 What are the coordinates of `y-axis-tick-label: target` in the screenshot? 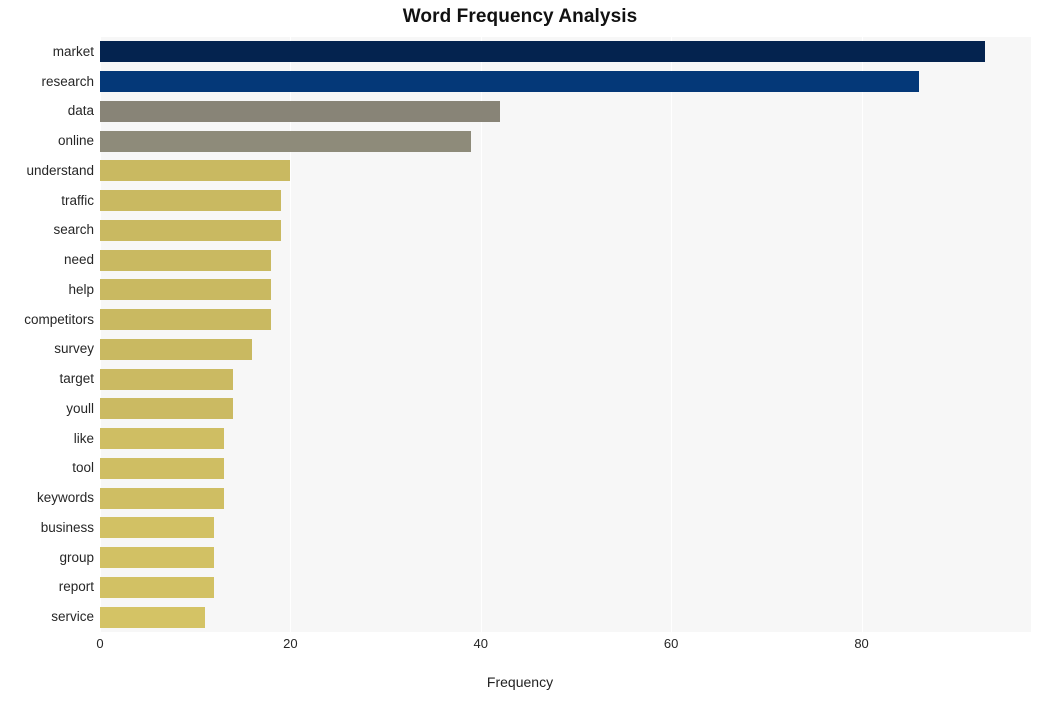 It's located at (76, 379).